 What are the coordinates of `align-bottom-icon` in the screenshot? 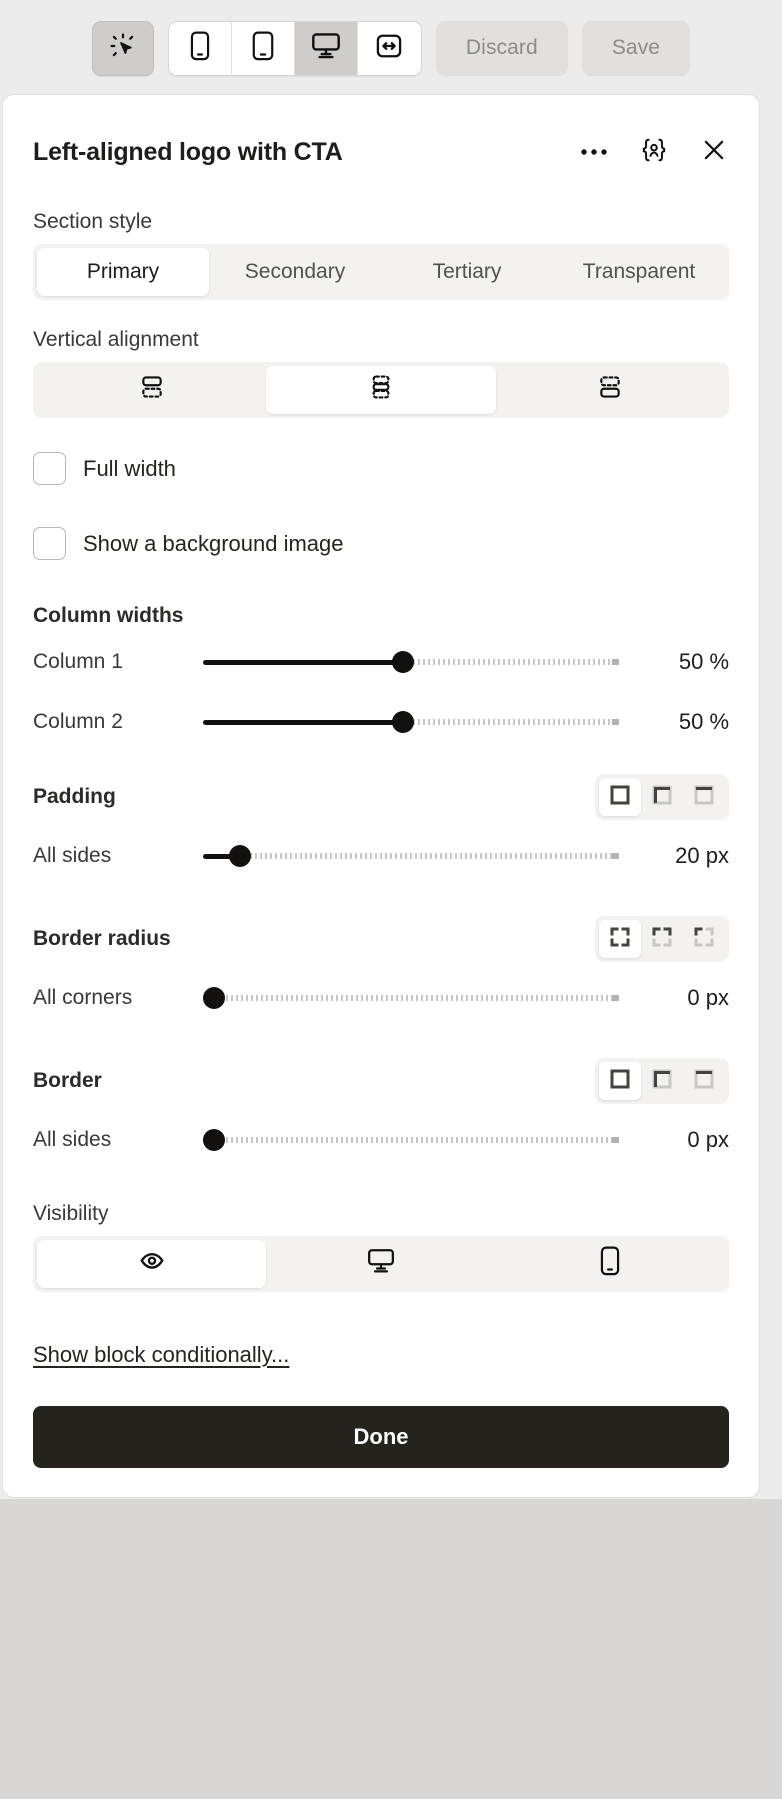 It's located at (610, 390).